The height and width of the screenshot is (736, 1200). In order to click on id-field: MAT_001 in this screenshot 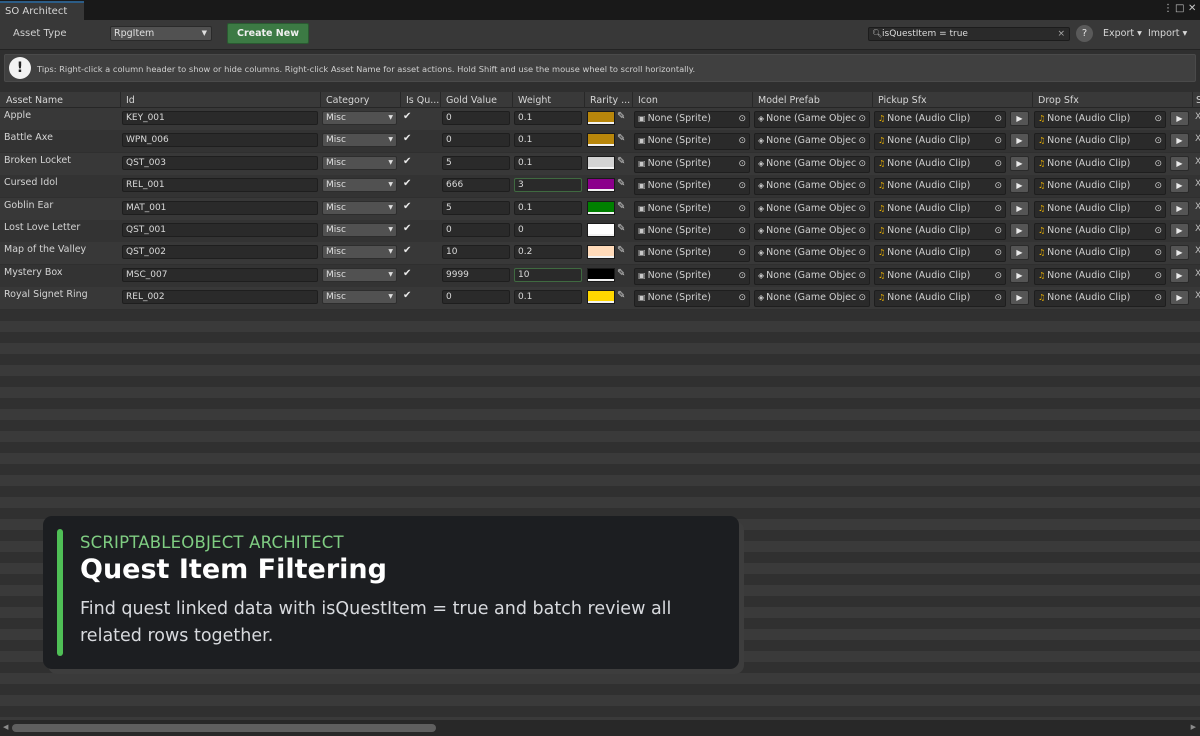, I will do `click(220, 207)`.